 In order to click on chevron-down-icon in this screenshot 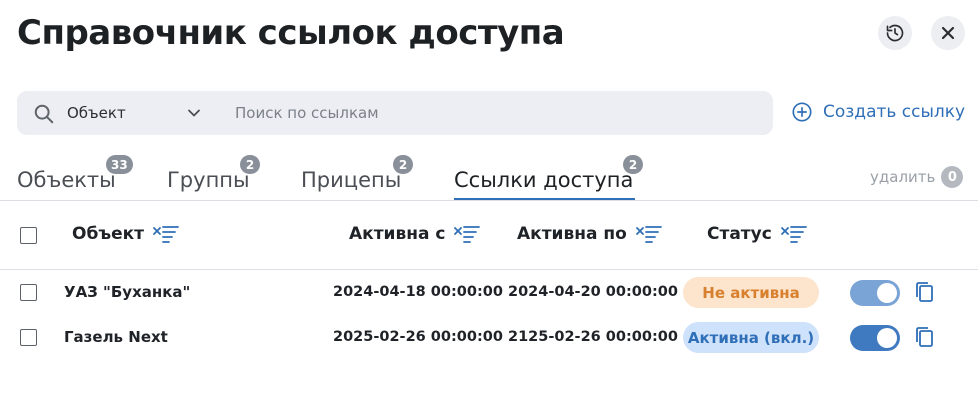, I will do `click(194, 113)`.